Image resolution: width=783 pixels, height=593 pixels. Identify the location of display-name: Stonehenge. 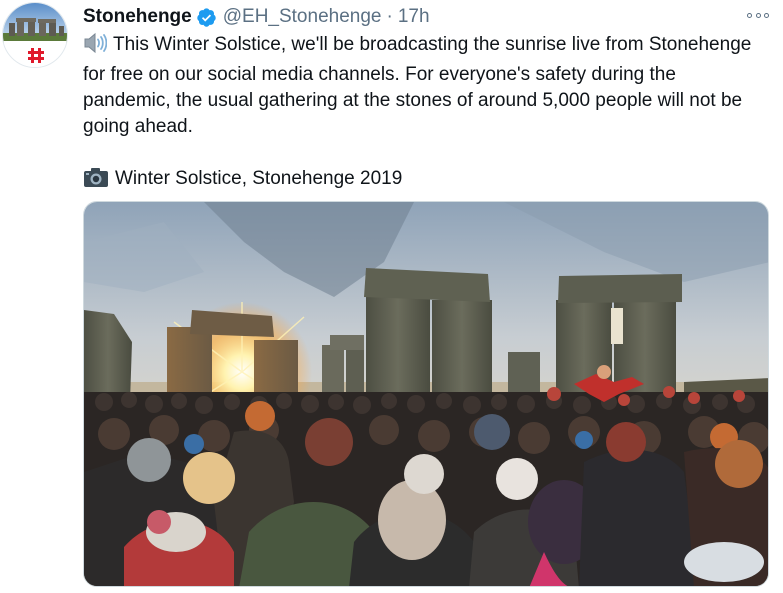
(137, 17).